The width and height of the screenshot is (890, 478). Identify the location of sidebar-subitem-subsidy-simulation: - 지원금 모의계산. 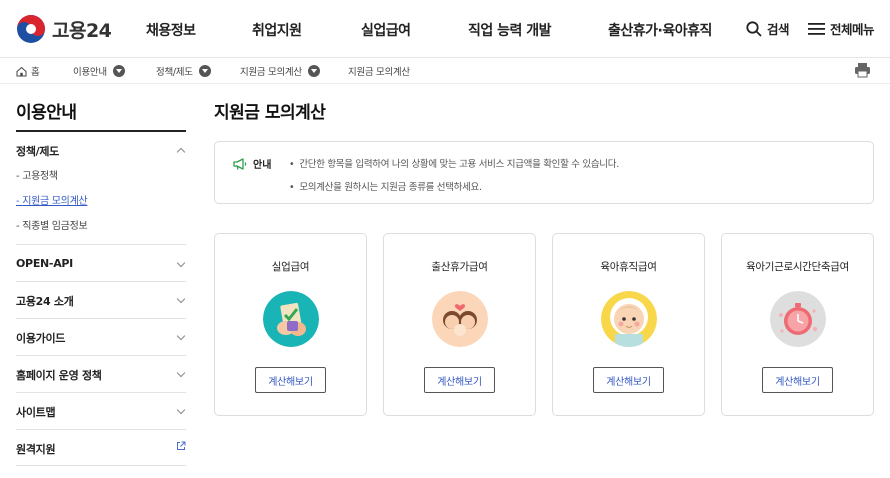
(52, 199).